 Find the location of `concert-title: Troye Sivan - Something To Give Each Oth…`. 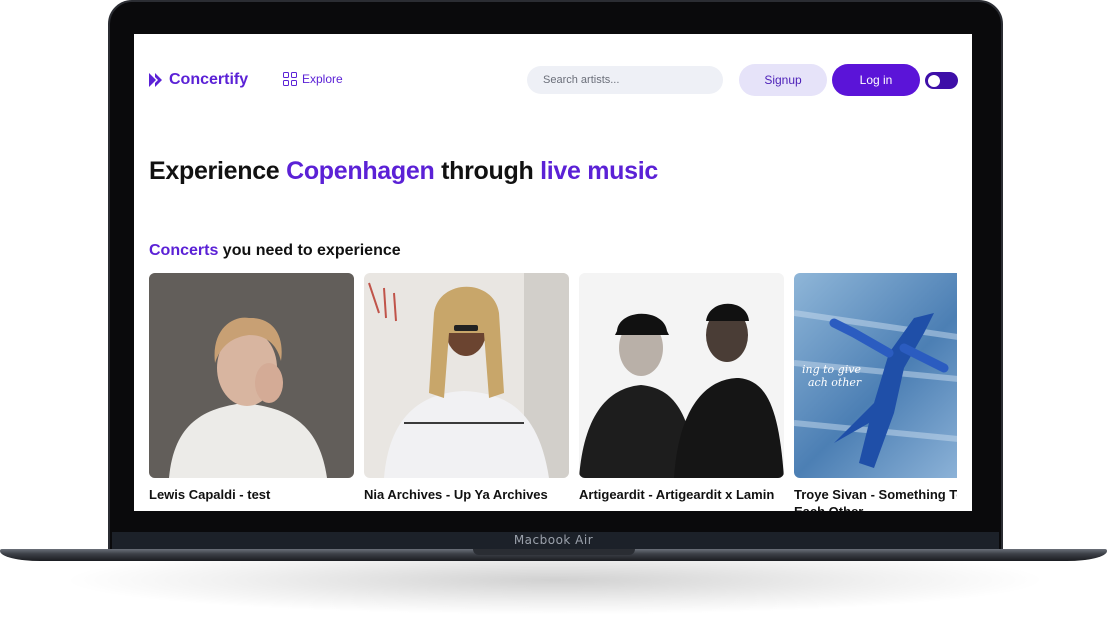

concert-title: Troye Sivan - Something To Give Each Oth… is located at coordinates (875, 498).